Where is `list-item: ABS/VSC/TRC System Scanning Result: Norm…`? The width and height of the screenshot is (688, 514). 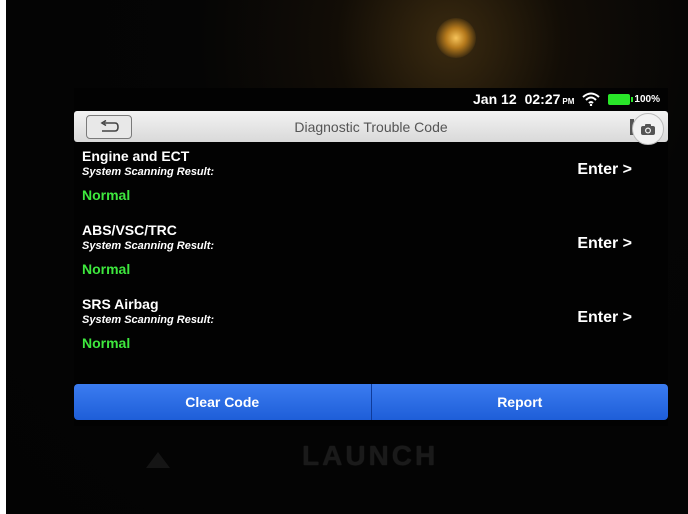 list-item: ABS/VSC/TRC System Scanning Result: Norm… is located at coordinates (362, 259).